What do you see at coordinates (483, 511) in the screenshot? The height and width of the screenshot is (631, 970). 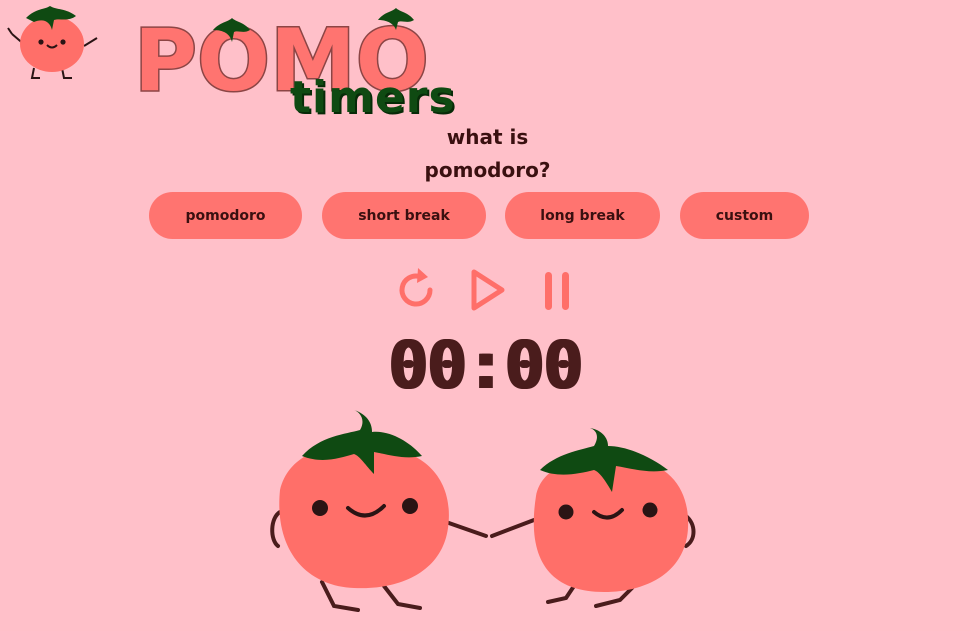 I see `tomato-friends-illustration` at bounding box center [483, 511].